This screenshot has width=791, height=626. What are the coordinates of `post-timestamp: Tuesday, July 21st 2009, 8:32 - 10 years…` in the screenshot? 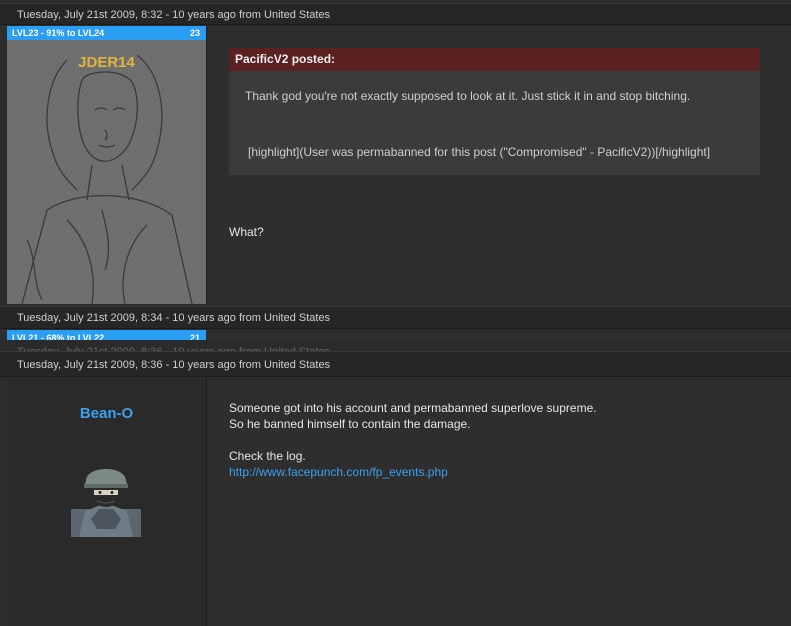 It's located at (174, 15).